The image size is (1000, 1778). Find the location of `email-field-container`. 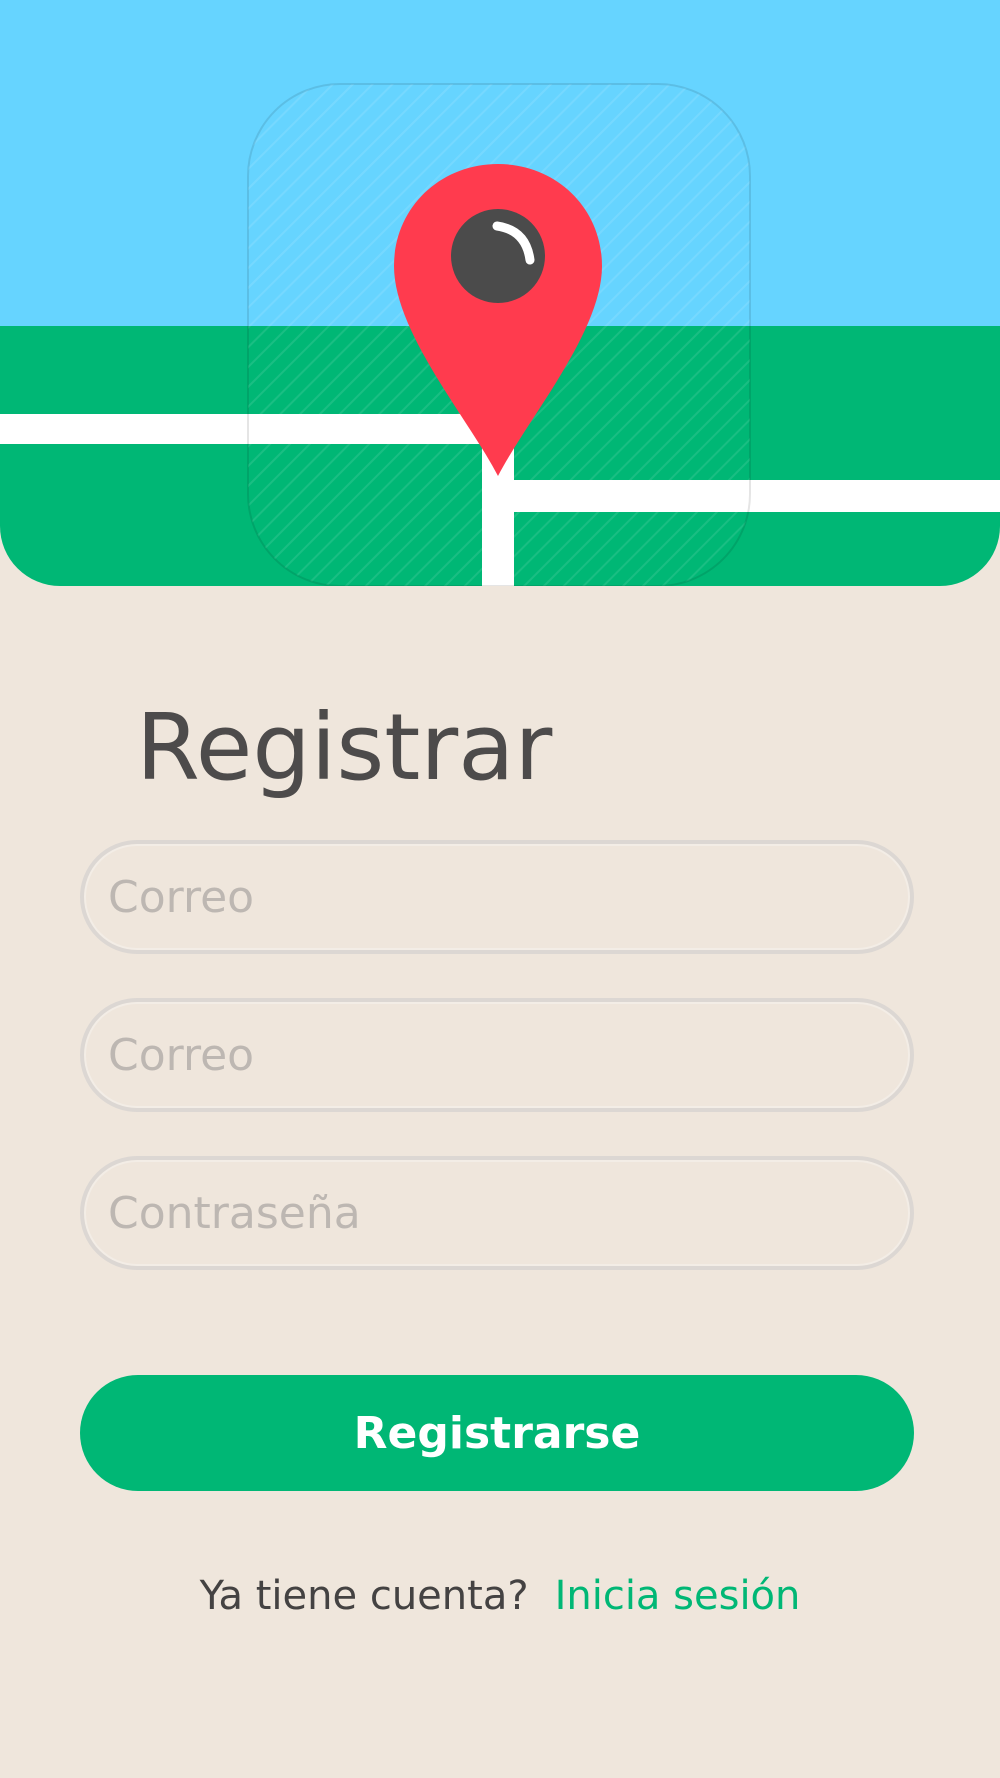

email-field-container is located at coordinates (497, 897).